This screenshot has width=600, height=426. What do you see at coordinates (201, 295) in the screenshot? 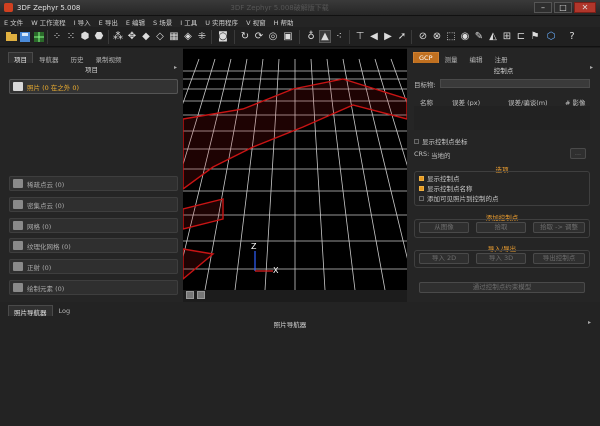
I see `viewport-axis-toggle` at bounding box center [201, 295].